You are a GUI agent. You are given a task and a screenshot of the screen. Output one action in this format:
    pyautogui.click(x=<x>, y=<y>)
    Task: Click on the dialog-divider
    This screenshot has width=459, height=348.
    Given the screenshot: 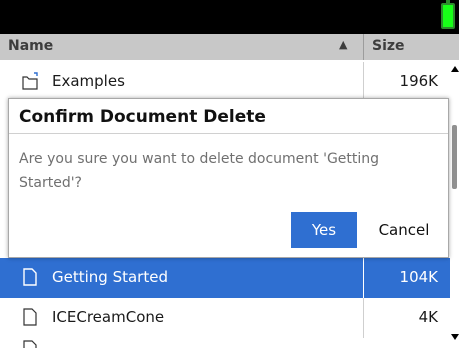 What is the action you would take?
    pyautogui.click(x=228, y=133)
    